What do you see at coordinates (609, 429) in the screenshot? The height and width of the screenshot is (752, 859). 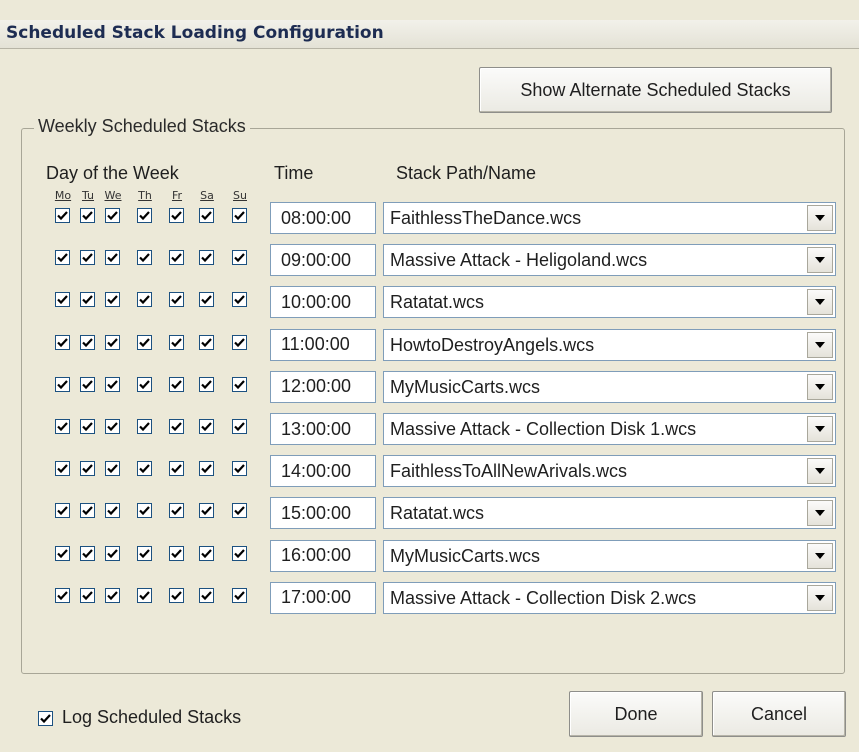 I see `stack-combo: Massive Attack - Collection Disk 1.wcs` at bounding box center [609, 429].